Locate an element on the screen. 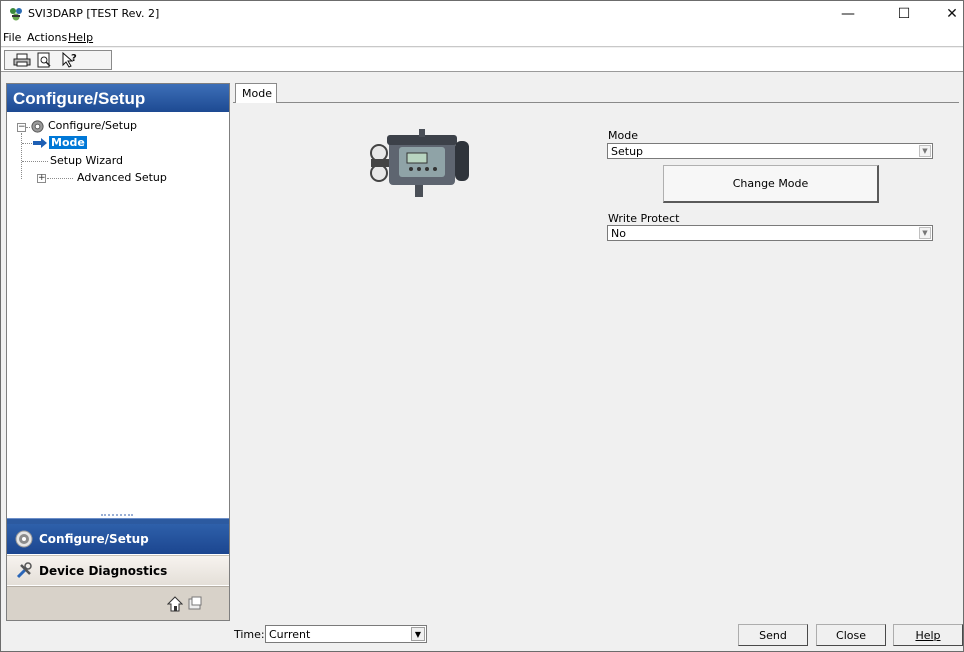 The image size is (964, 652). app-icon is located at coordinates (16, 14).